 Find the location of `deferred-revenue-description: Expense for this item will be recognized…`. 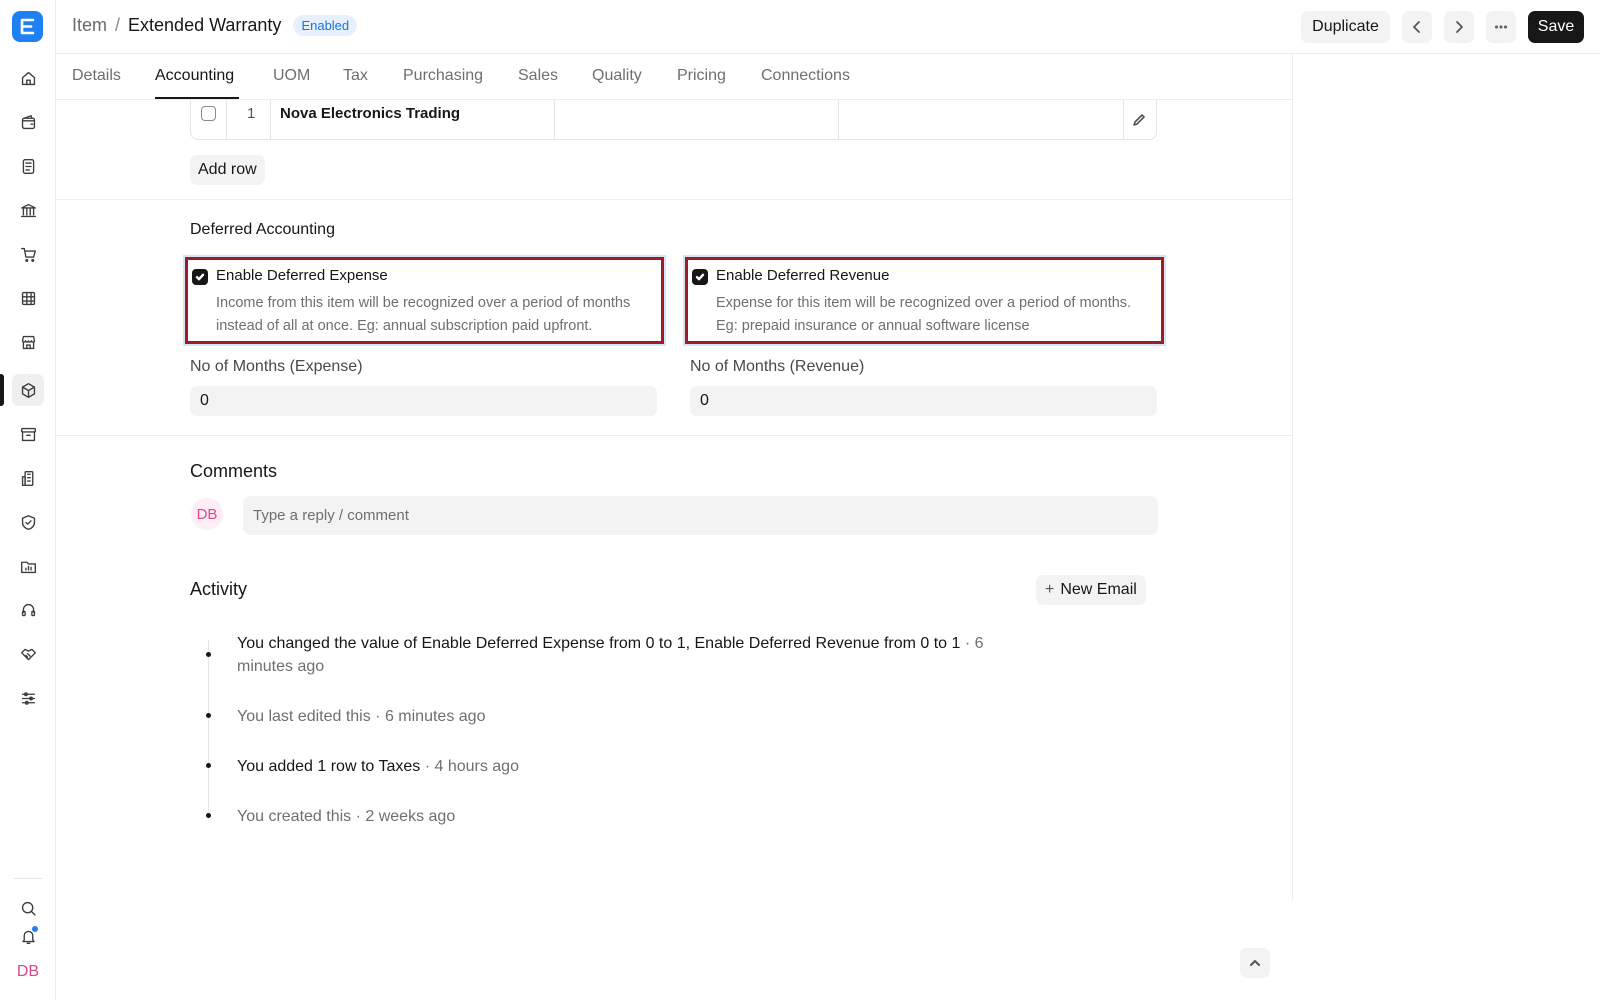

deferred-revenue-description: Expense for this item will be recognized… is located at coordinates (923, 315).